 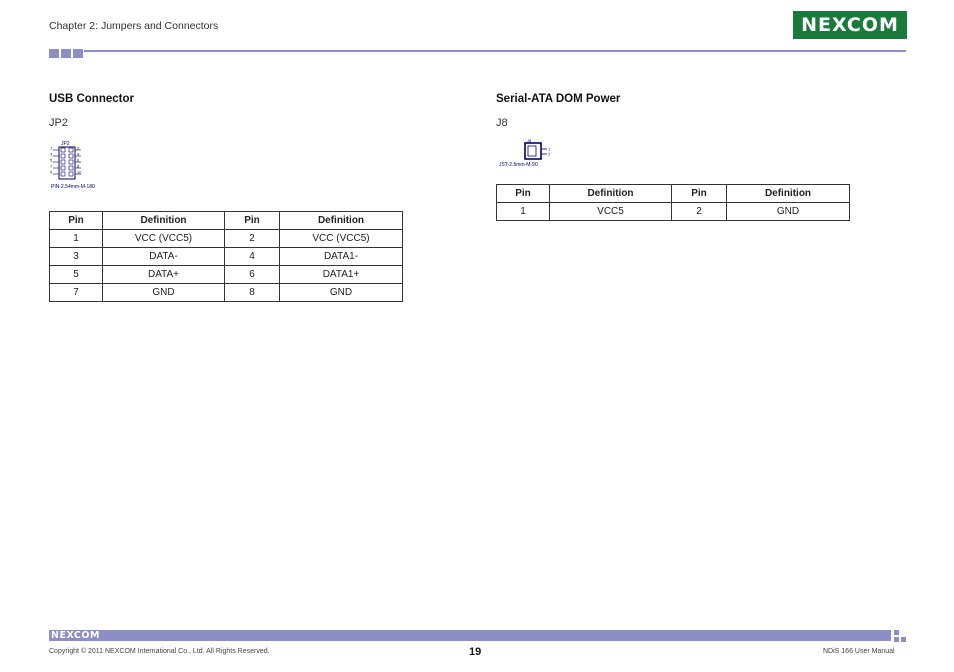 What do you see at coordinates (51, 154) in the screenshot?
I see `usb-diagram-pin-label: 3` at bounding box center [51, 154].